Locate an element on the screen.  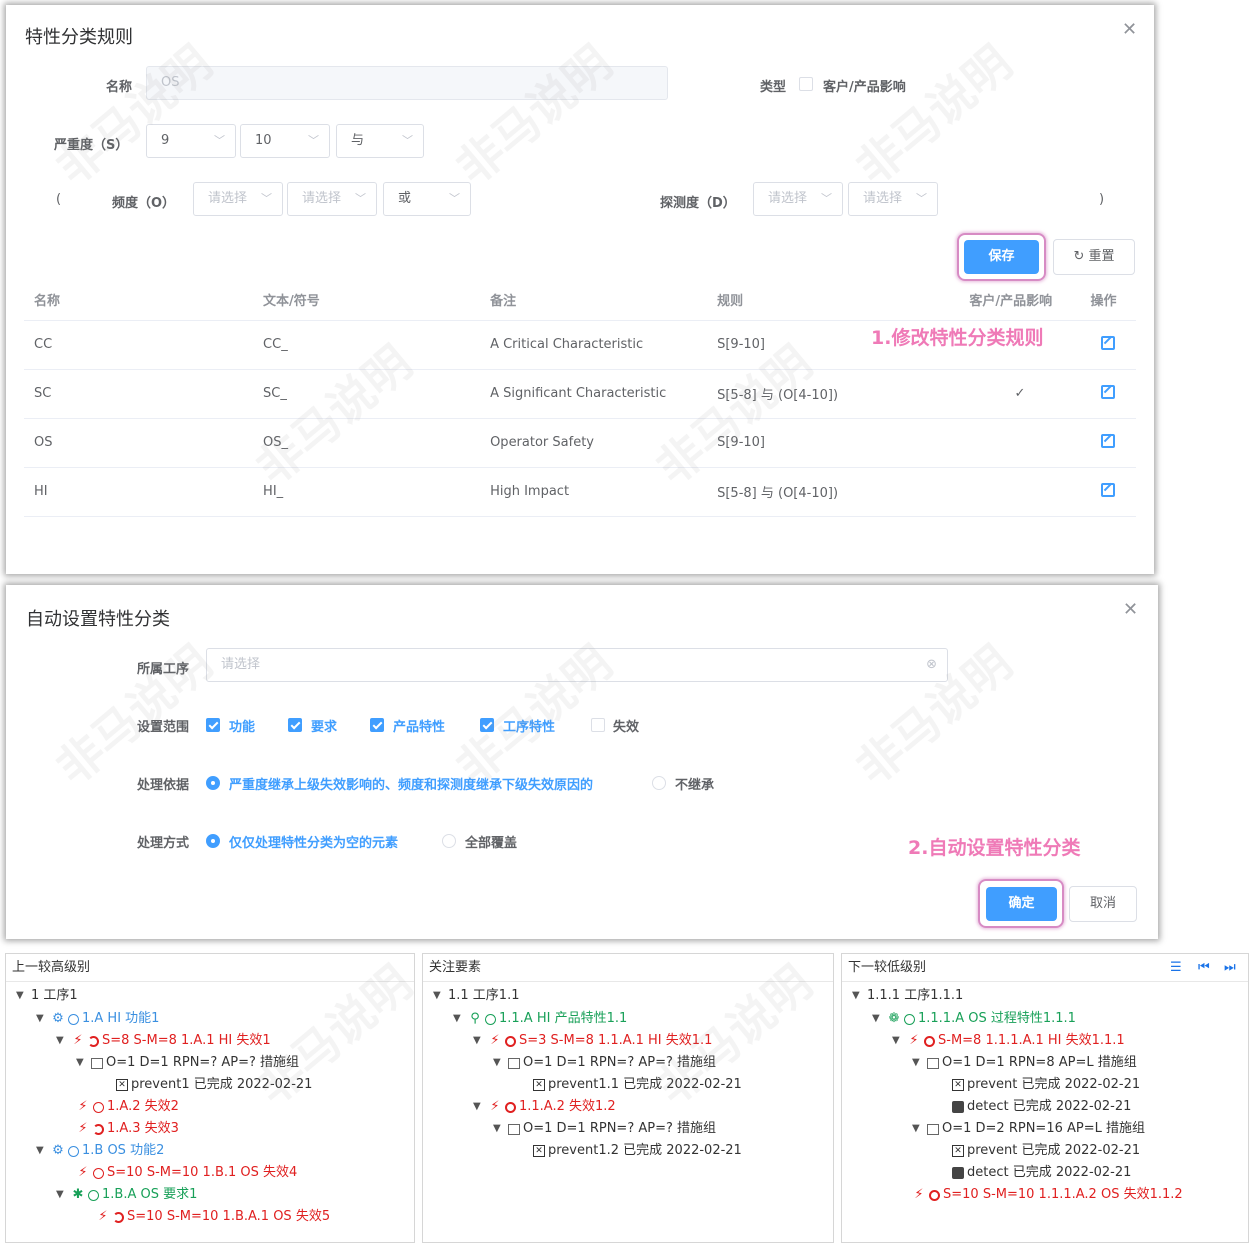
tree-node: ▼ ⚲ 1.1.A HI 产品特性1.1 is located at coordinates (540, 1019).